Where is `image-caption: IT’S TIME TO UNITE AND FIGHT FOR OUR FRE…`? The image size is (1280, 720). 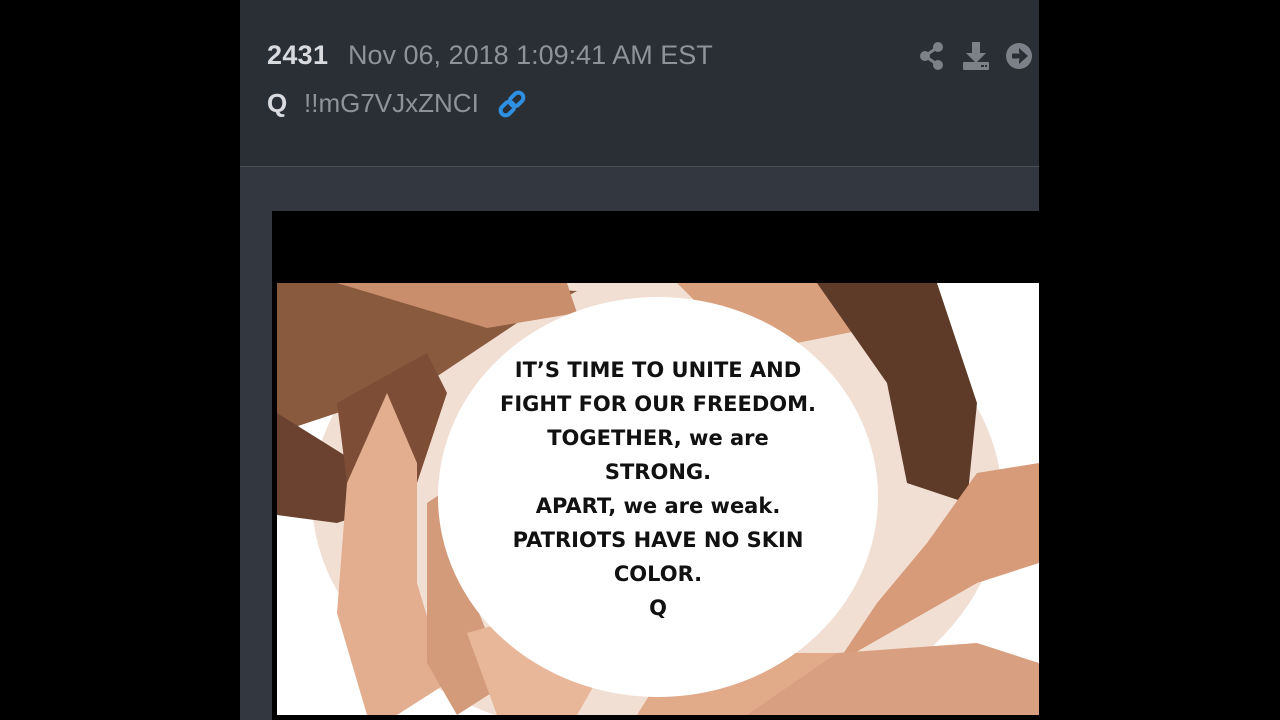
image-caption: IT’S TIME TO UNITE AND FIGHT FOR OUR FRE… is located at coordinates (658, 489).